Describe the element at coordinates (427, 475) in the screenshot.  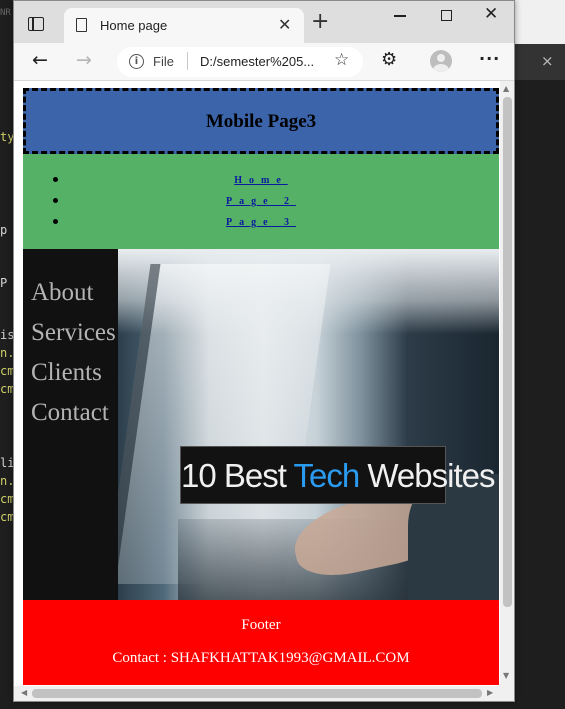
I see `hero-text-3: Websites` at that location.